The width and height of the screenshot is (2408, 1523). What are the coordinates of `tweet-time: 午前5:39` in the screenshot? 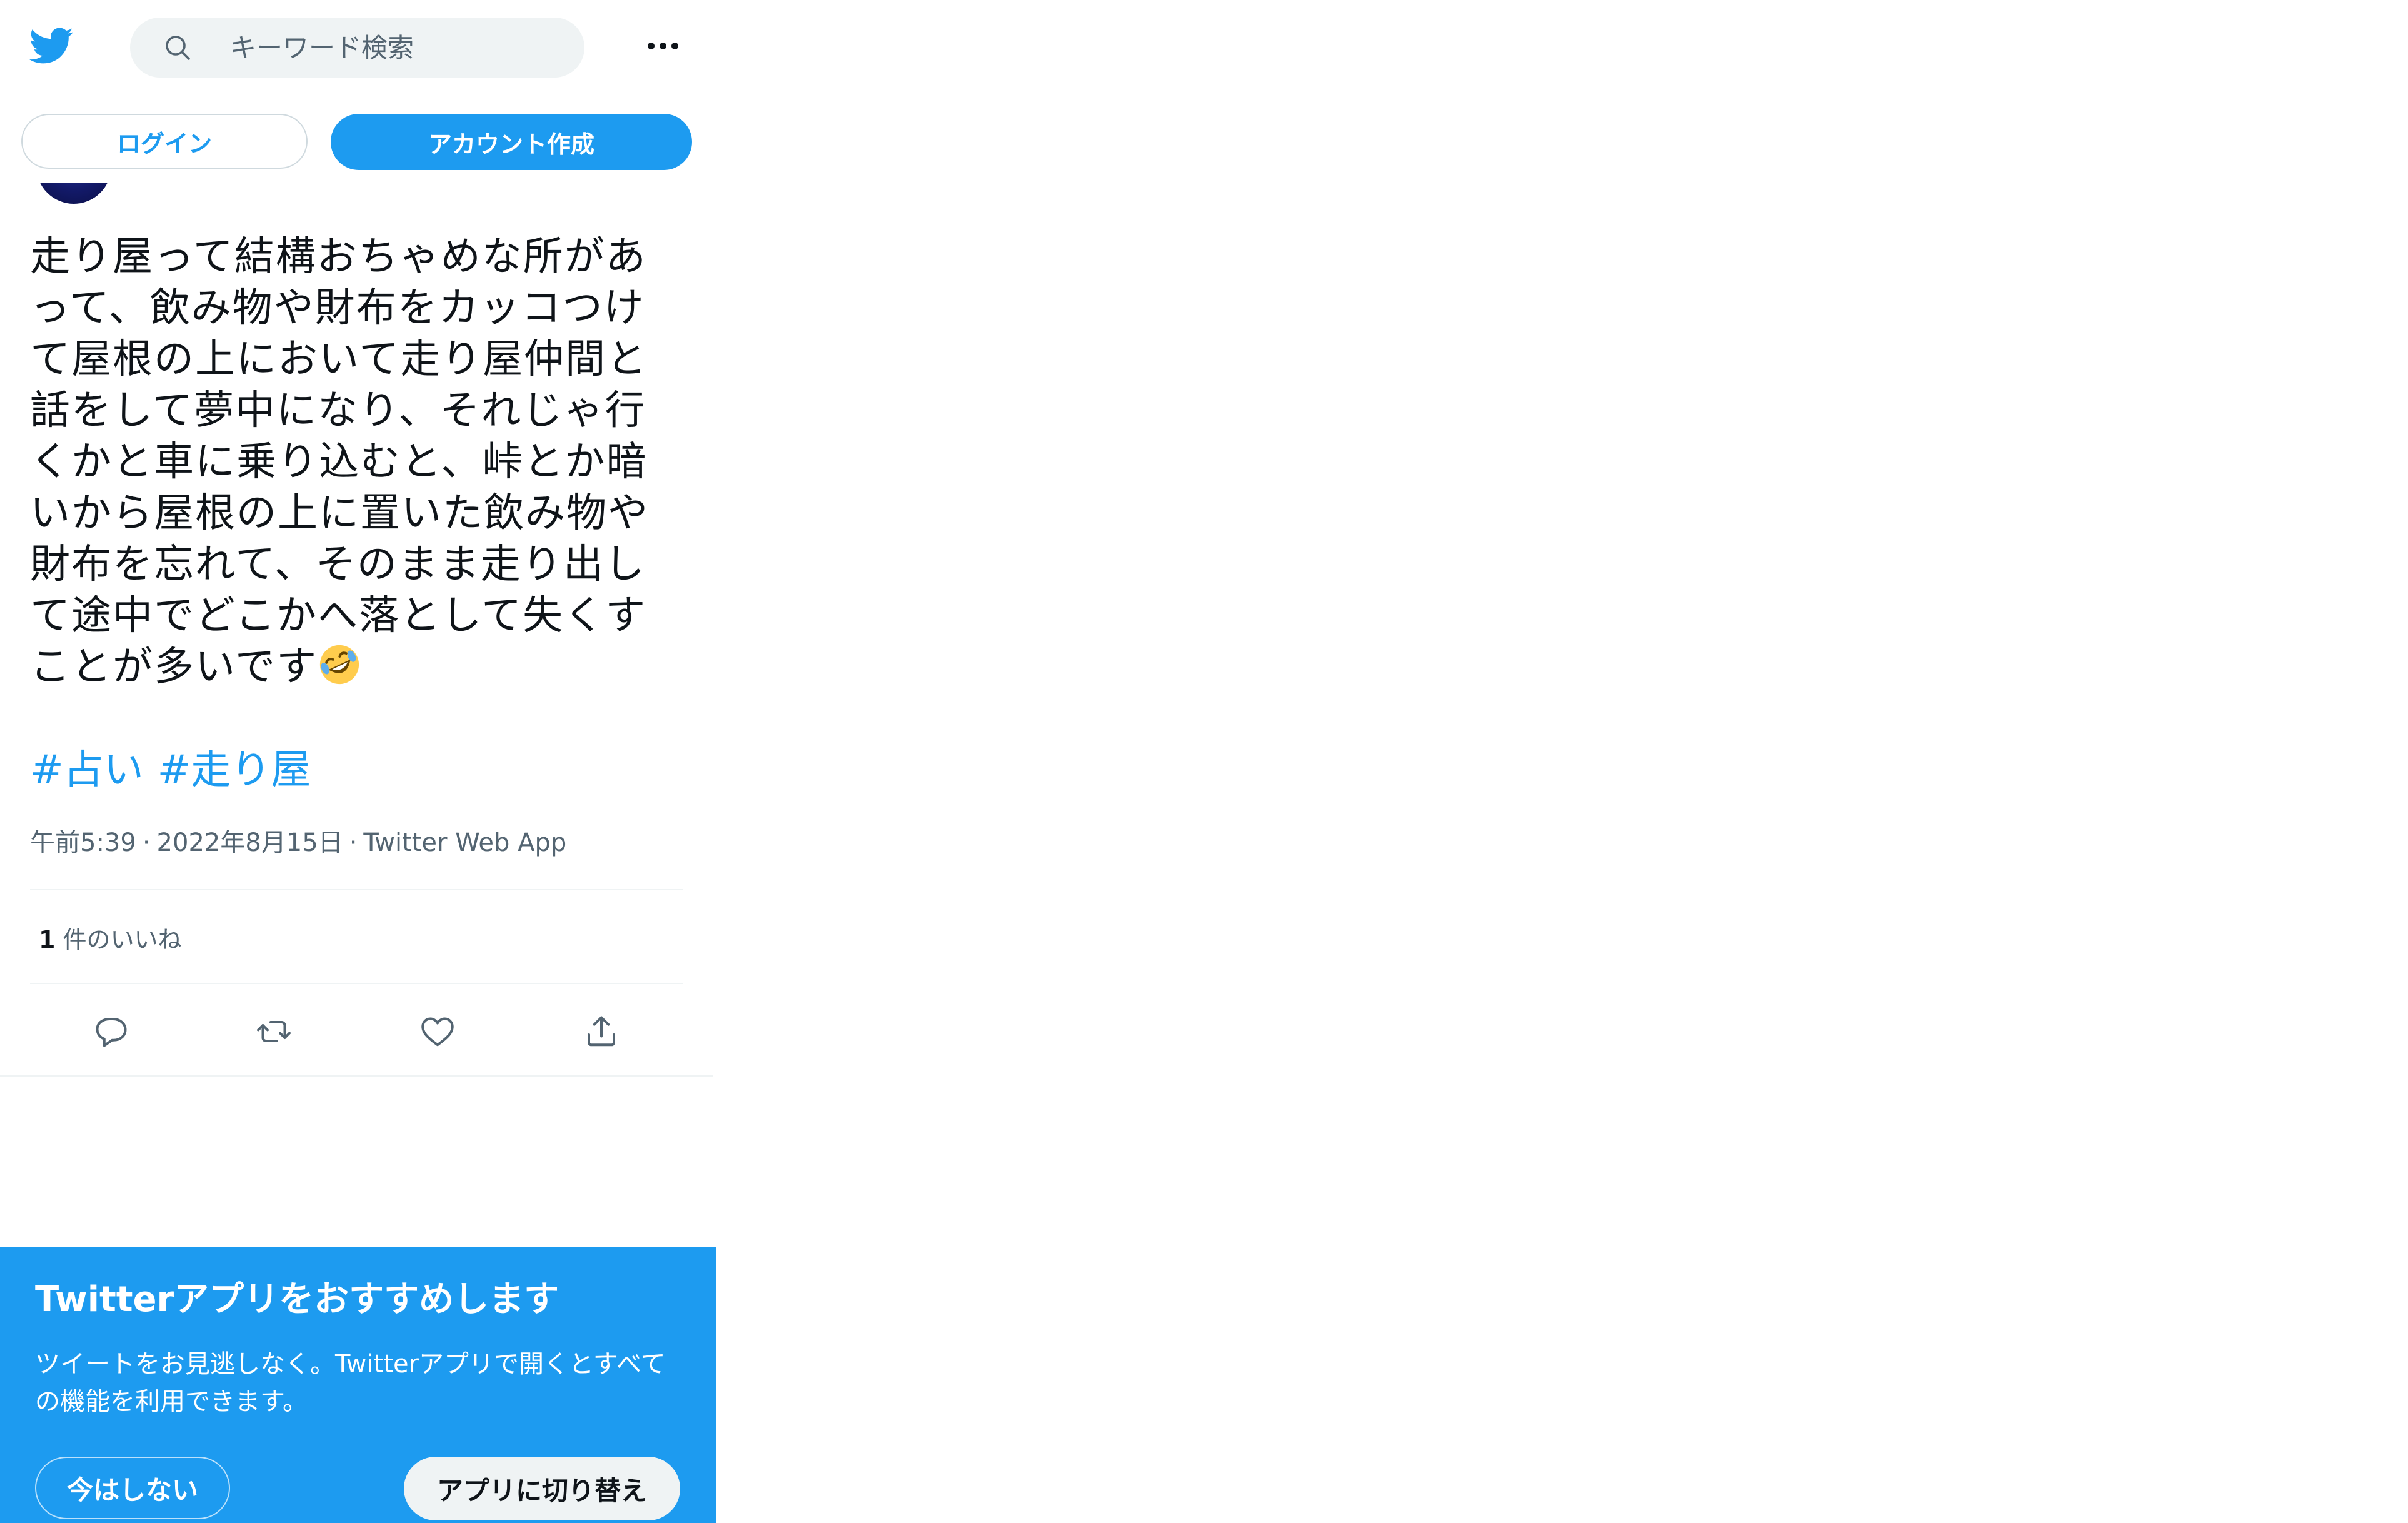 It's located at (83, 842).